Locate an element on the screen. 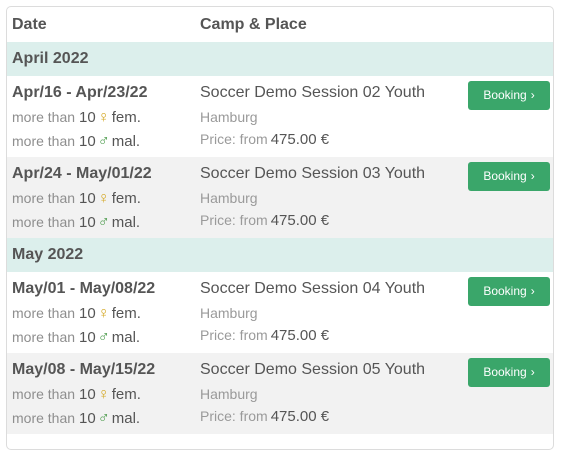  session-dates: Apr/16 - Apr/23/22 is located at coordinates (80, 92).